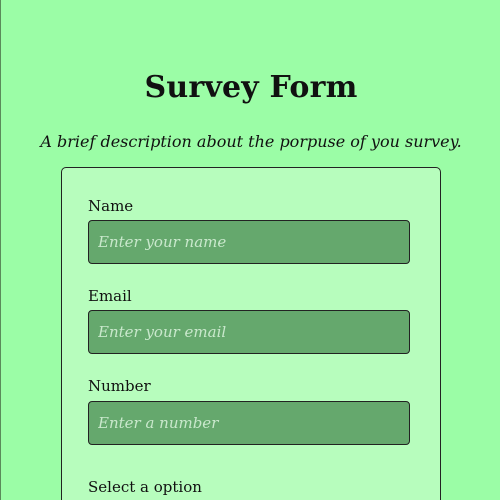  What do you see at coordinates (119, 386) in the screenshot?
I see `number-label: Number` at bounding box center [119, 386].